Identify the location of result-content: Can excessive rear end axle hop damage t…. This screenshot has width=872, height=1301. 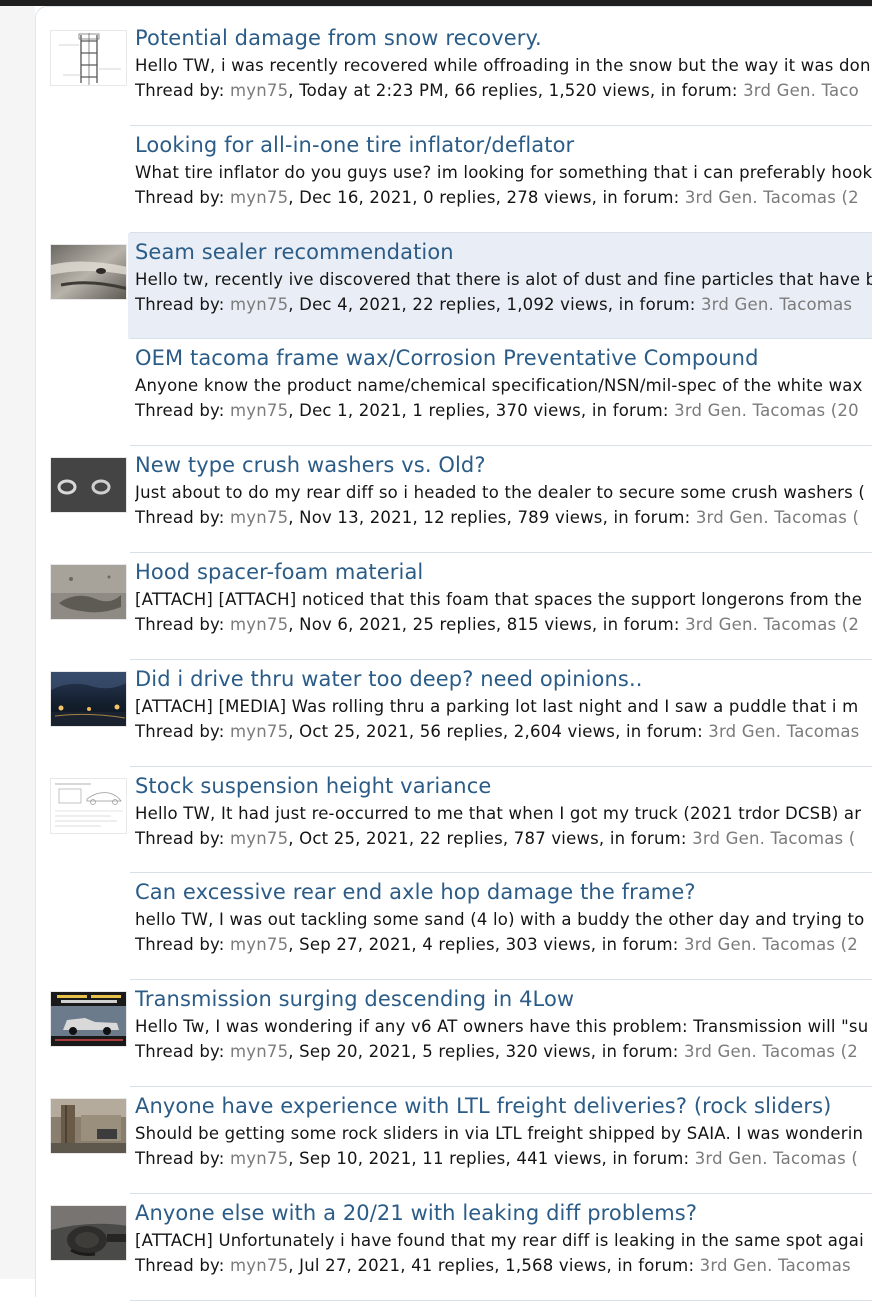
(503, 917).